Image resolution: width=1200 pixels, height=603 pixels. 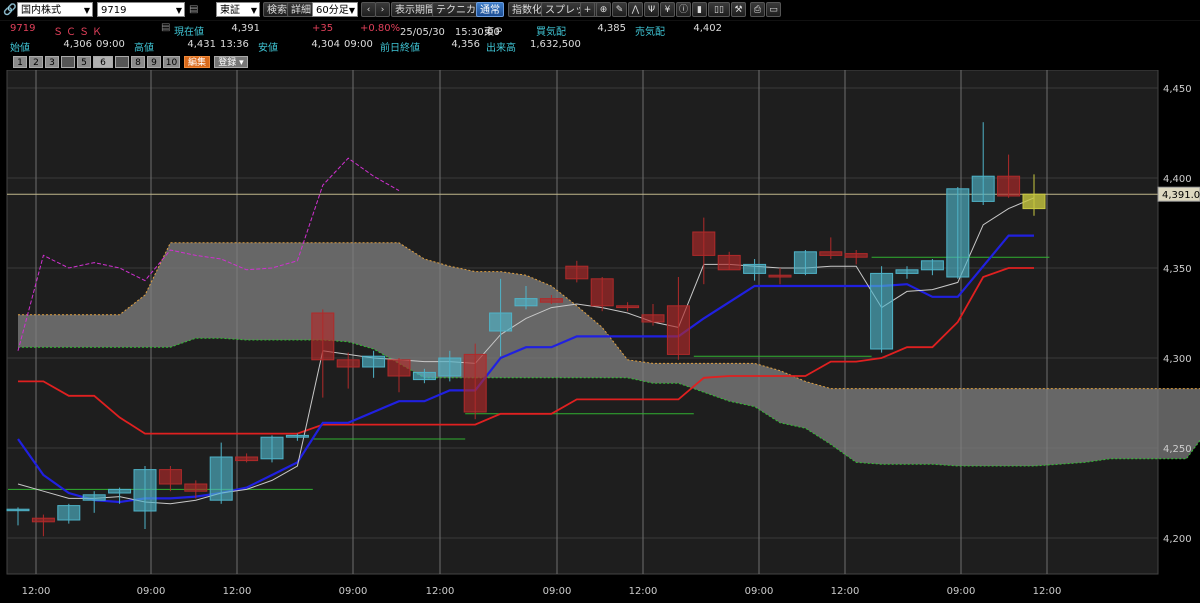 I want to click on line-tool-icon: ⋀, so click(x=635, y=9).